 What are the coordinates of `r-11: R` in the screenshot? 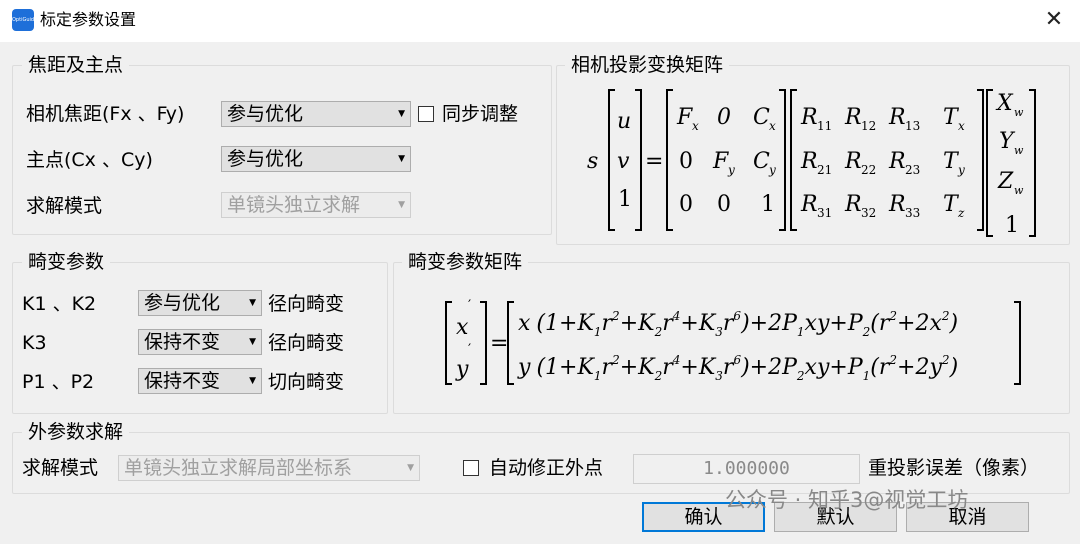 It's located at (809, 117).